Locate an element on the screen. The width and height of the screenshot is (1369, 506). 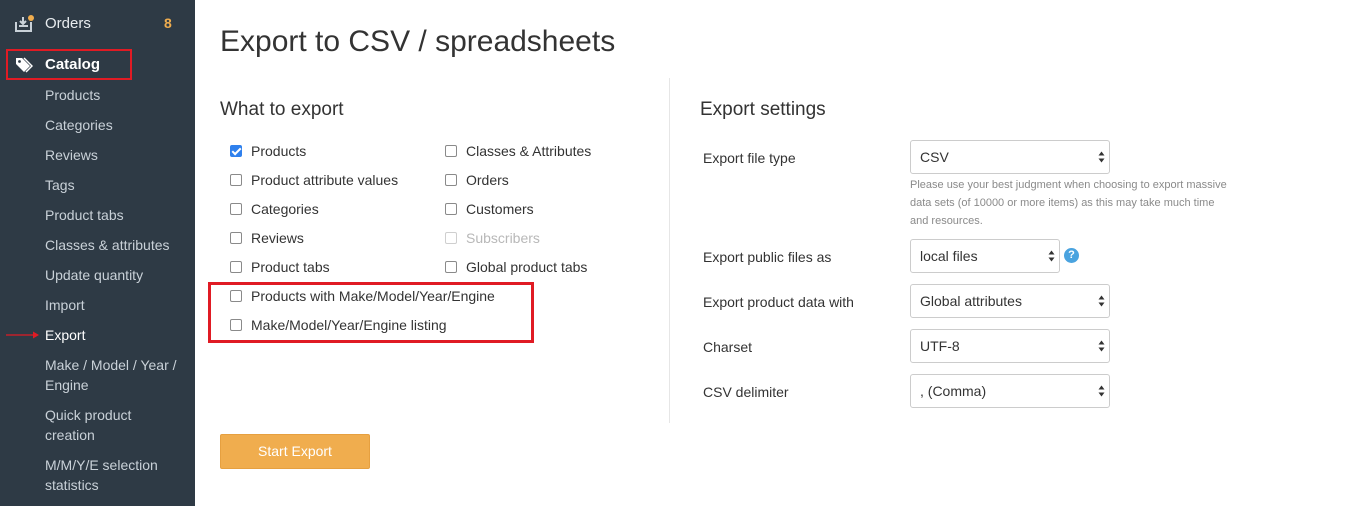
sidebar-item-export: Export is located at coordinates (115, 335).